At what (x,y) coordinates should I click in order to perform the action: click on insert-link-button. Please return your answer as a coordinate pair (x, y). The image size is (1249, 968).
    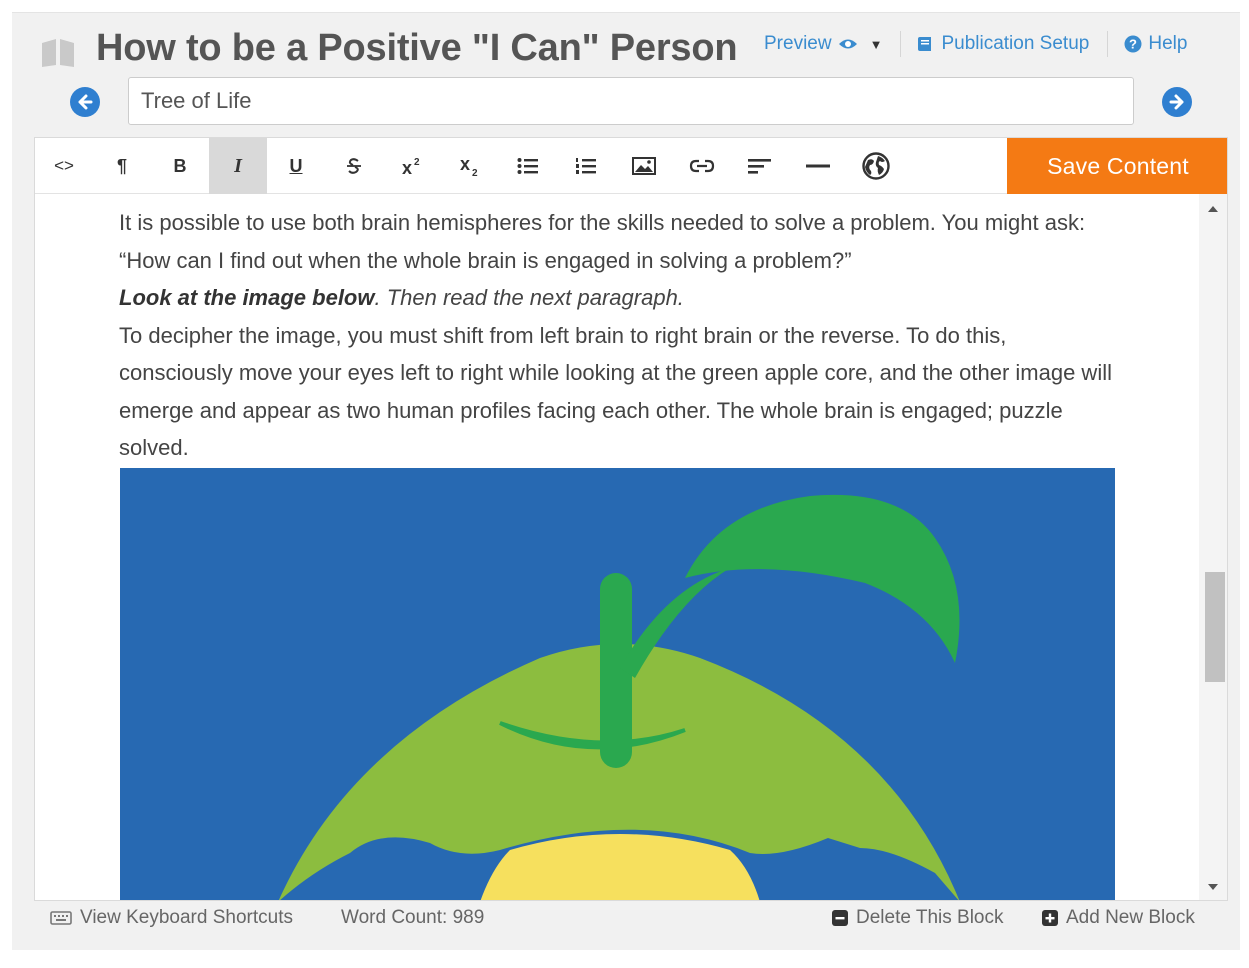
    Looking at the image, I should click on (702, 166).